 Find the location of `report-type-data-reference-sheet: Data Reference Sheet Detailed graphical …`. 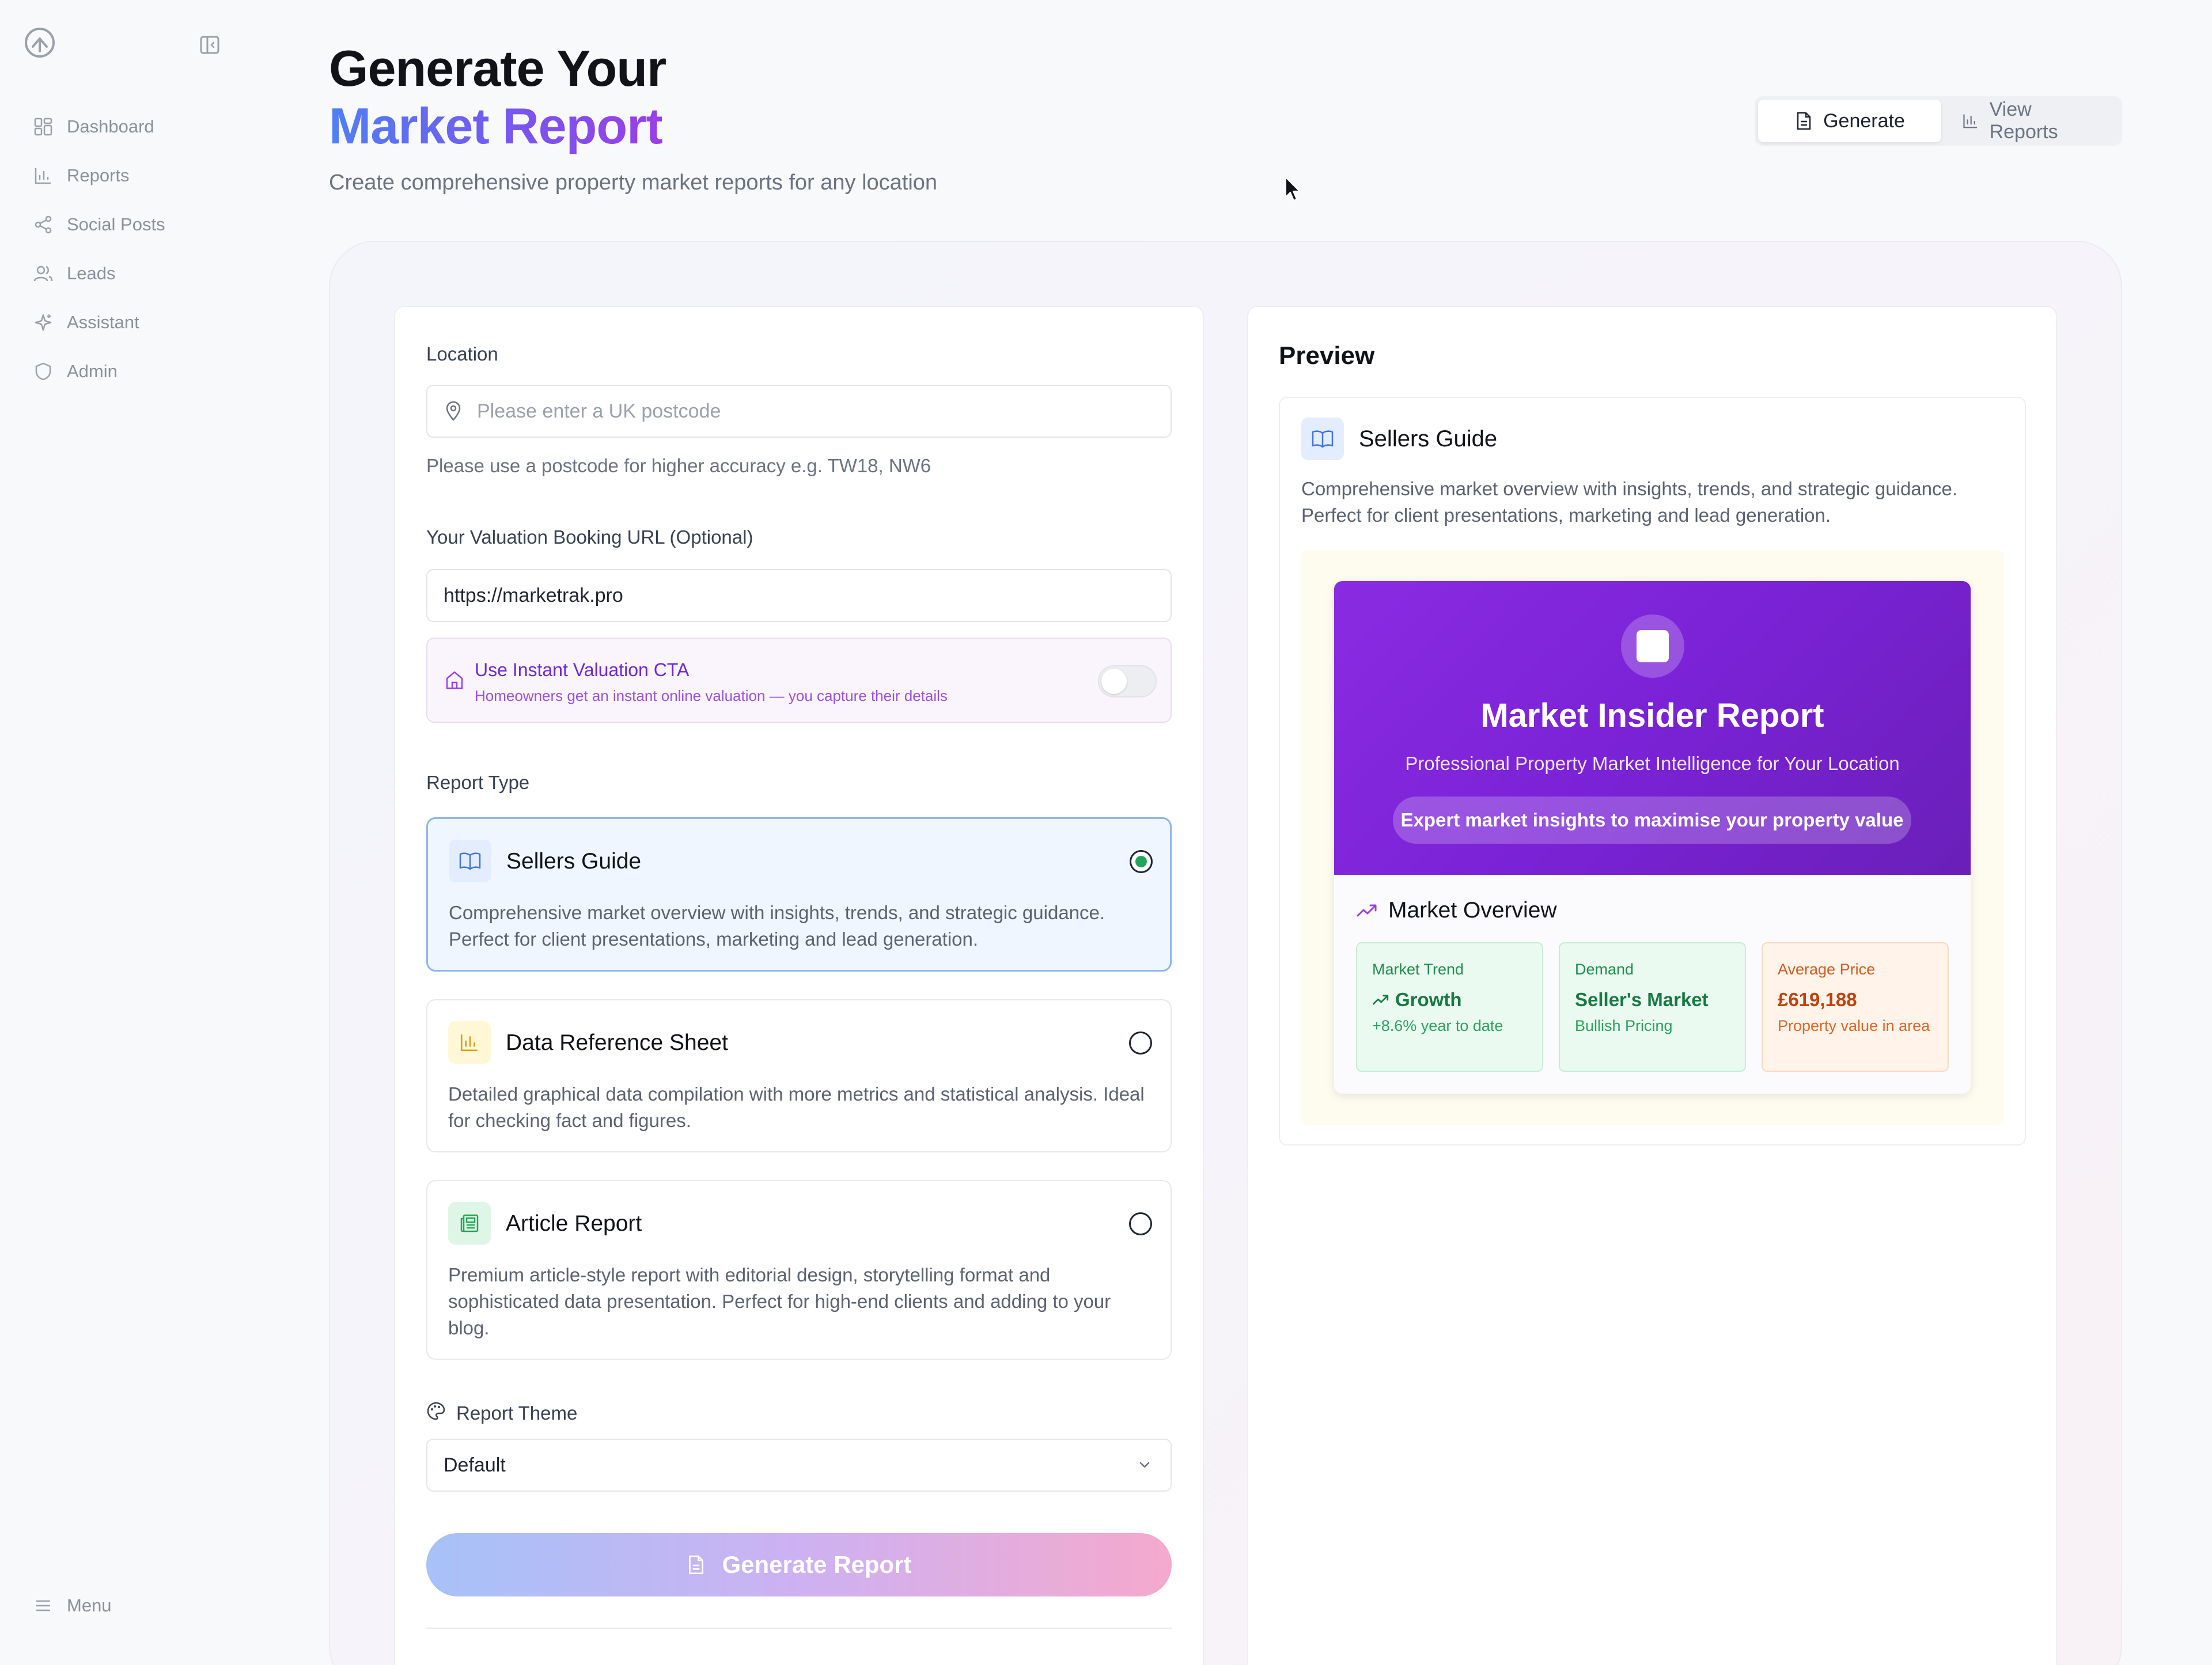

report-type-data-reference-sheet: Data Reference Sheet Detailed graphical … is located at coordinates (799, 1075).